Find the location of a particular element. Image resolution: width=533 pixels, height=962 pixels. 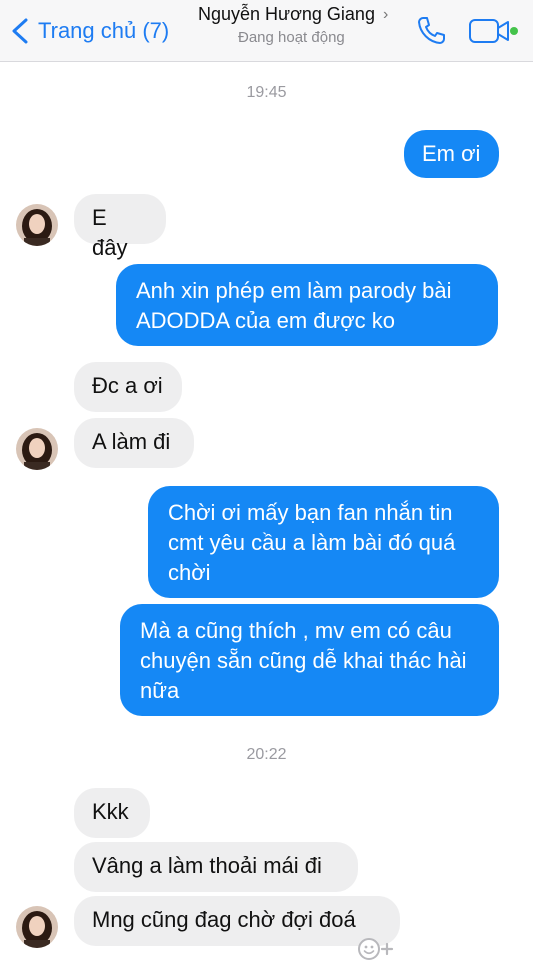

chevron-left-icon is located at coordinates (20, 31).